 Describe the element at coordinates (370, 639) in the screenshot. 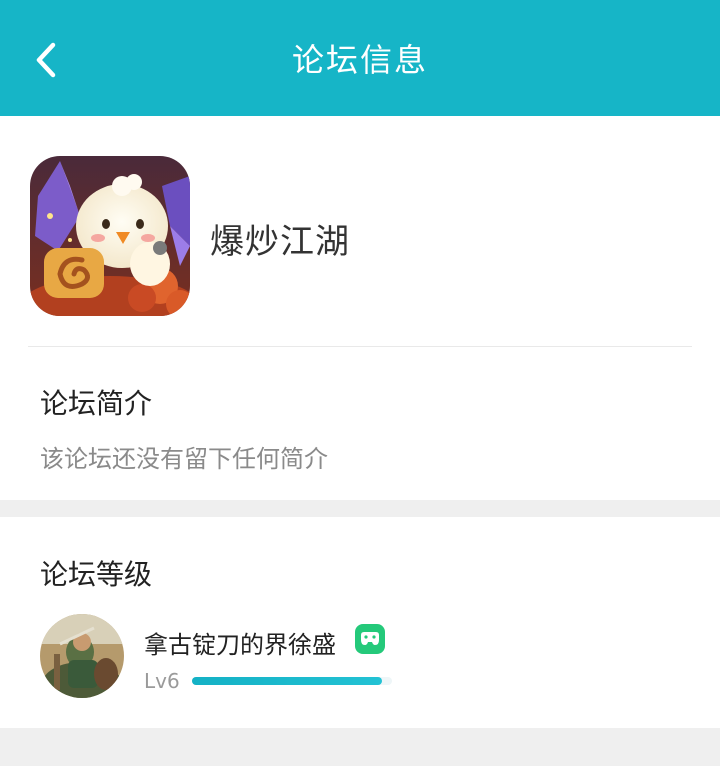

I see `game-controller-badge-icon` at that location.